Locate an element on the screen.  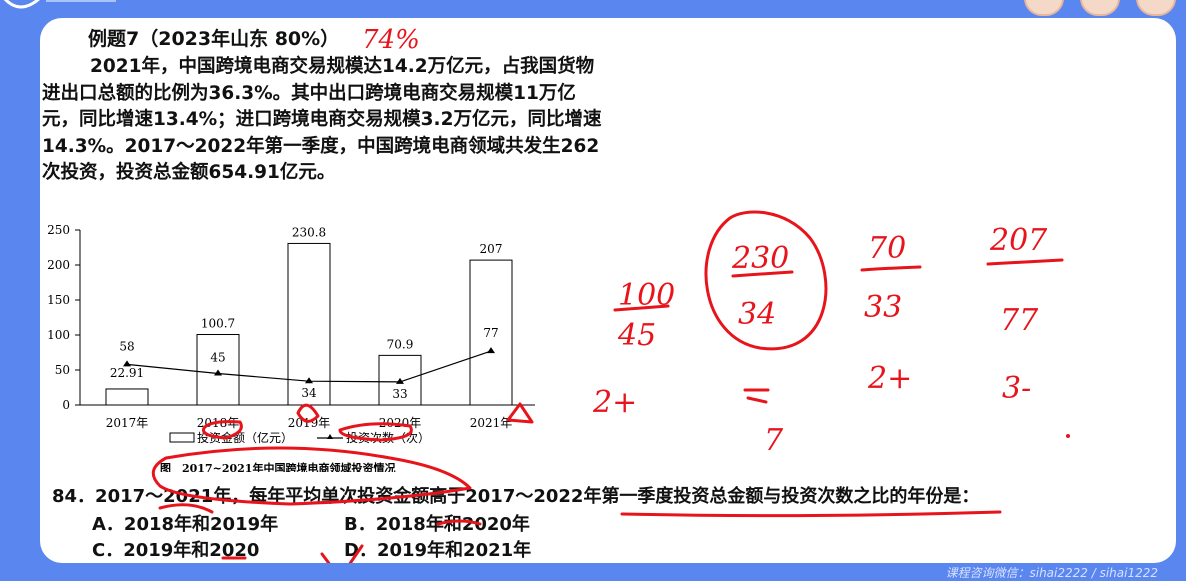
y-tick-label: 100 is located at coordinates (58, 335).